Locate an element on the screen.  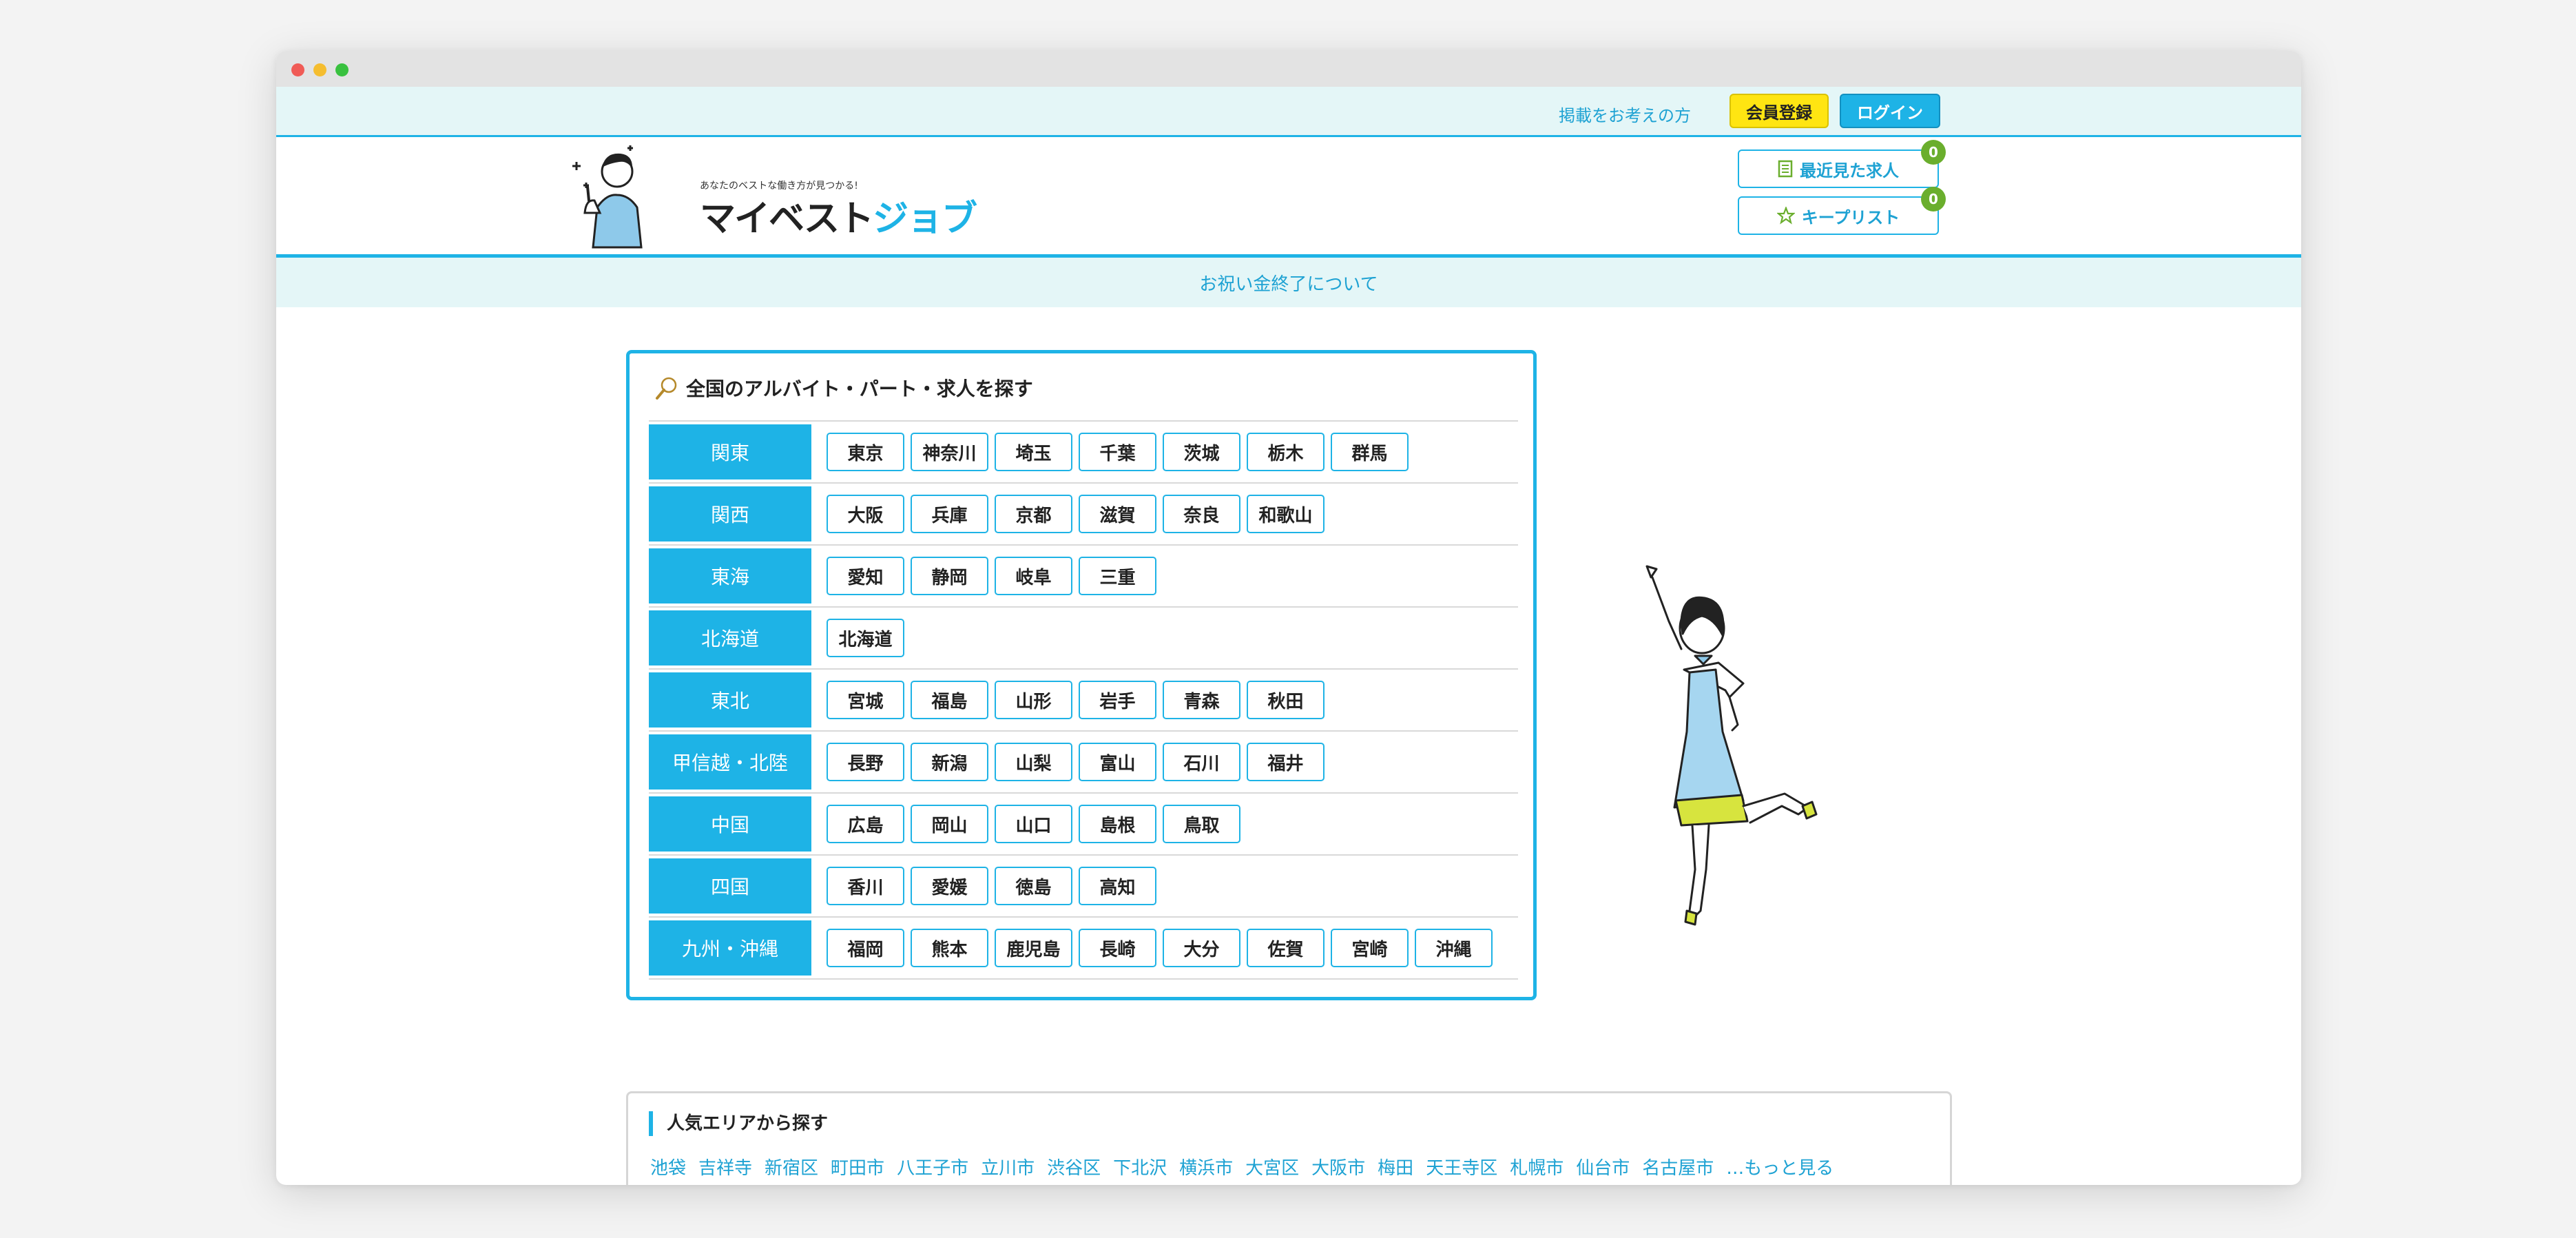
region-row: 東北 宮城 福島 山形 岩手 青森 秋田 is located at coordinates (1083, 701).